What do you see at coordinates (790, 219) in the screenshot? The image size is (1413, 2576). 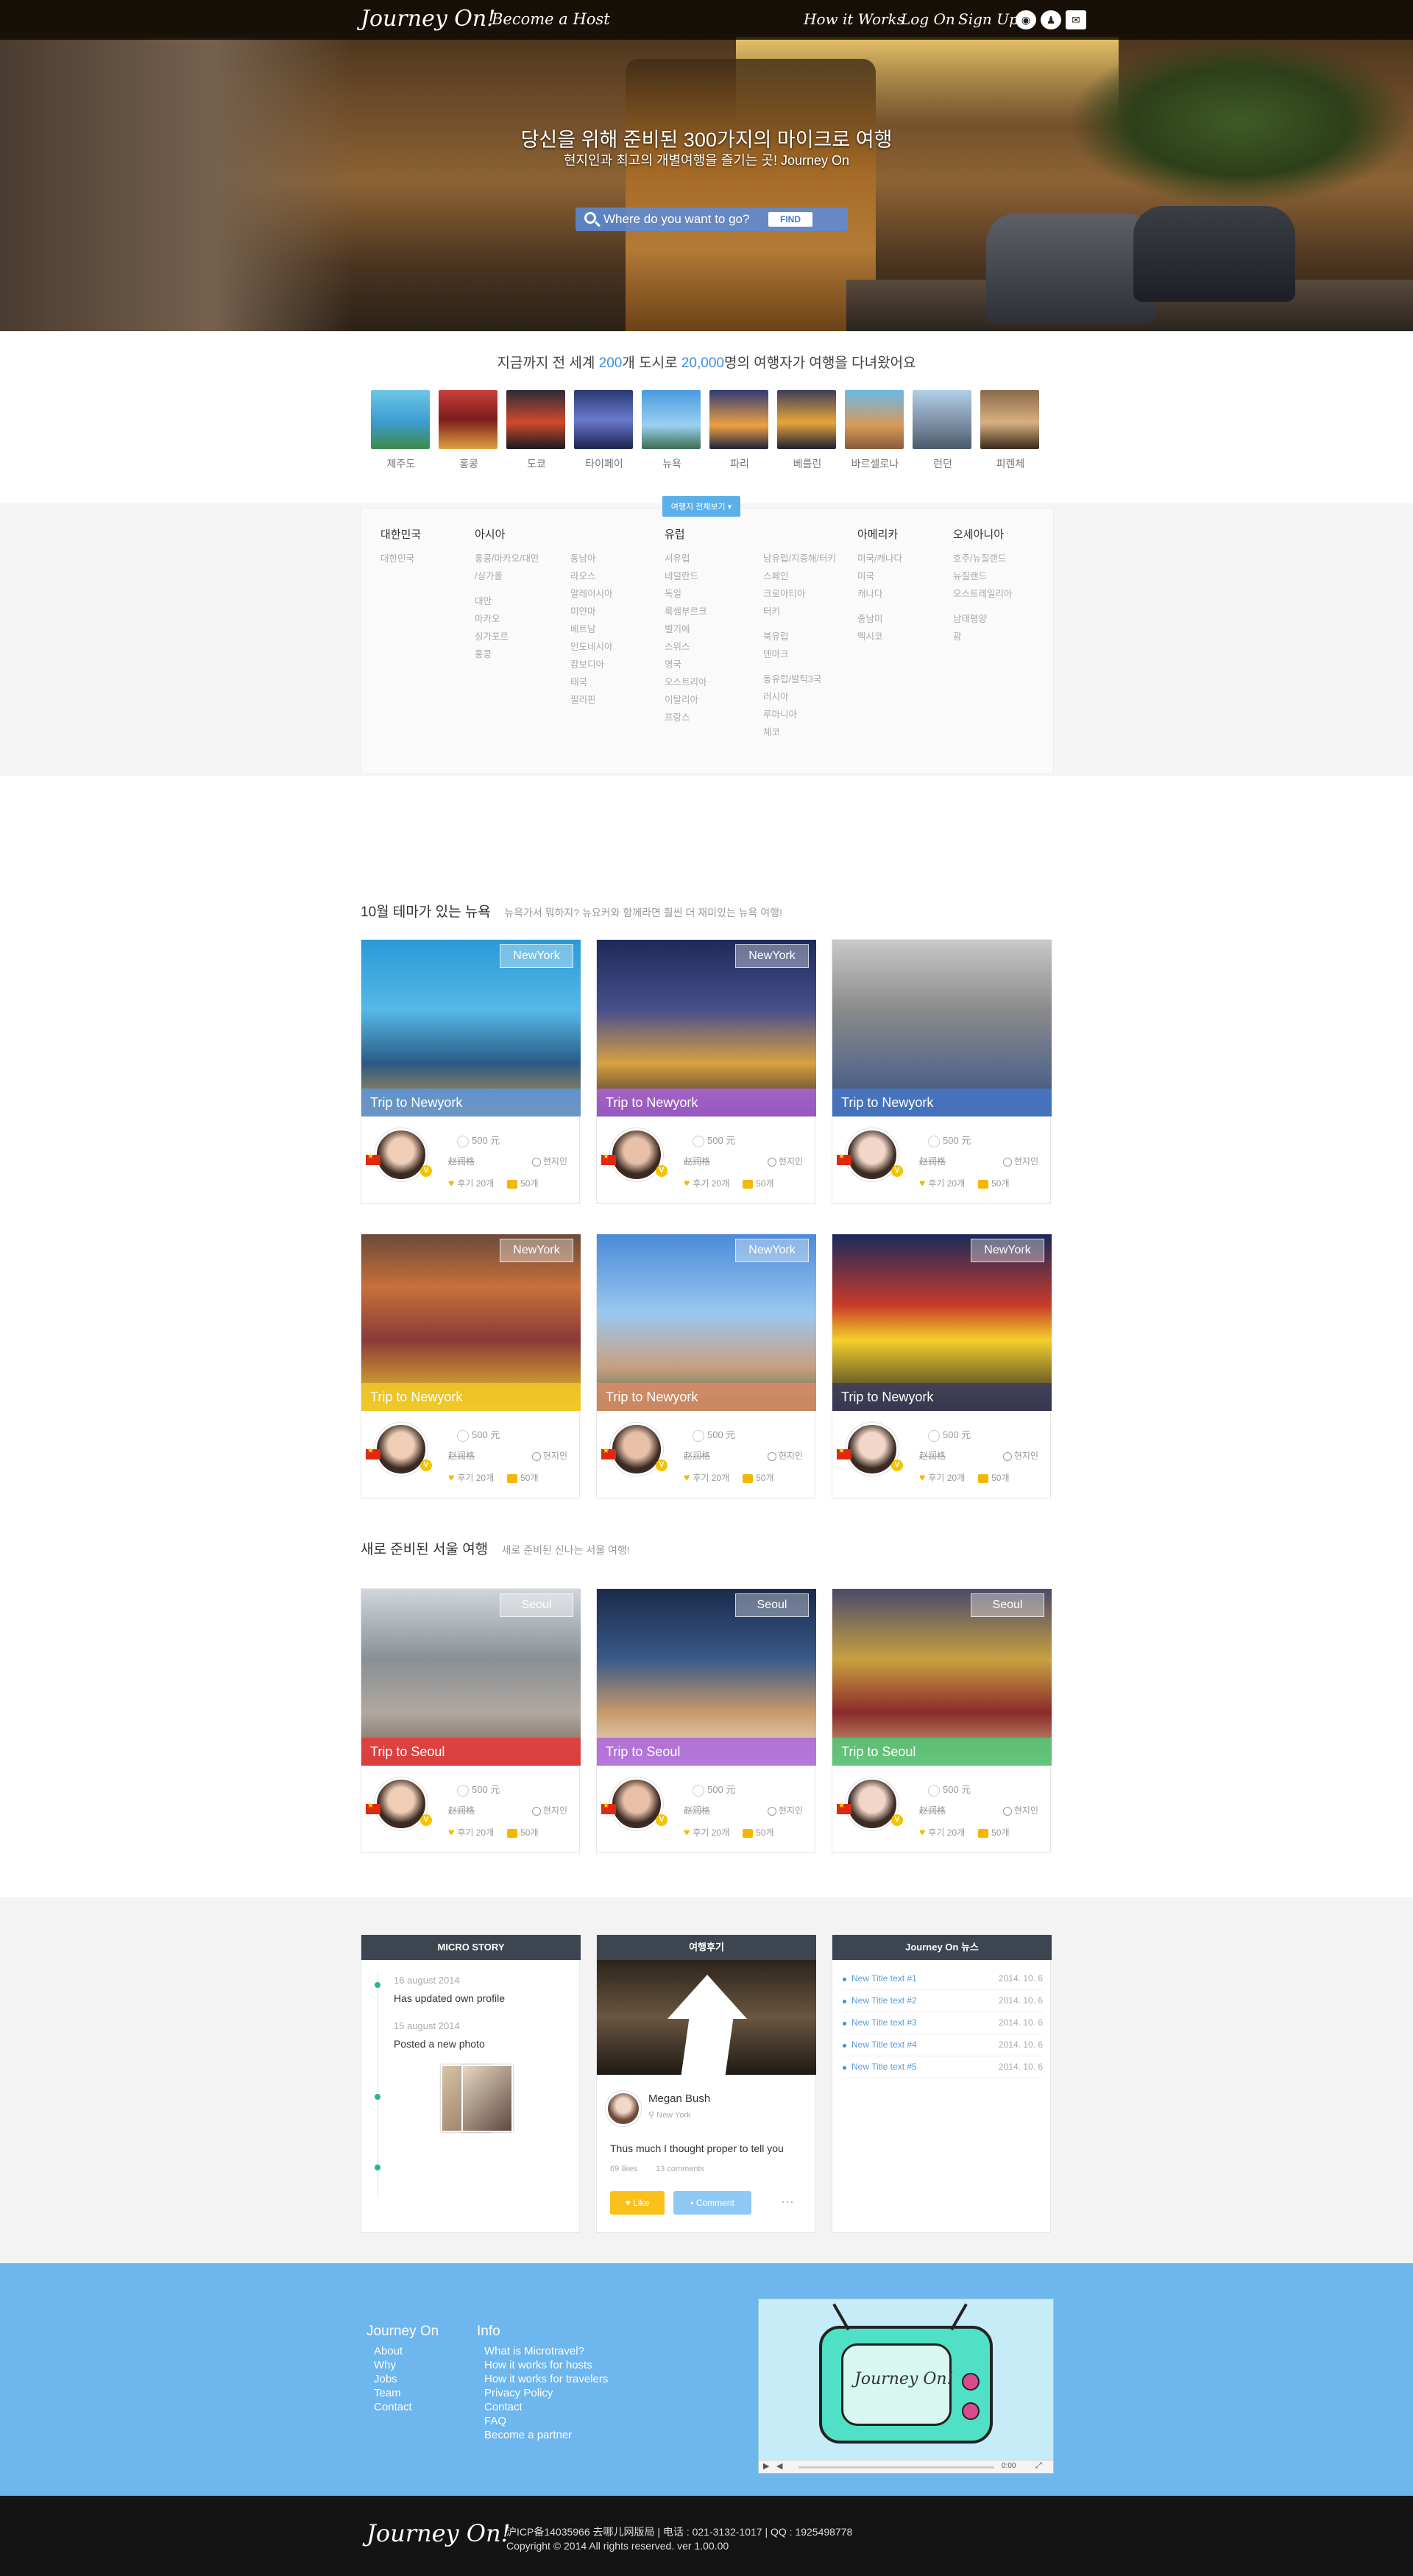 I see `find-button: FIND` at bounding box center [790, 219].